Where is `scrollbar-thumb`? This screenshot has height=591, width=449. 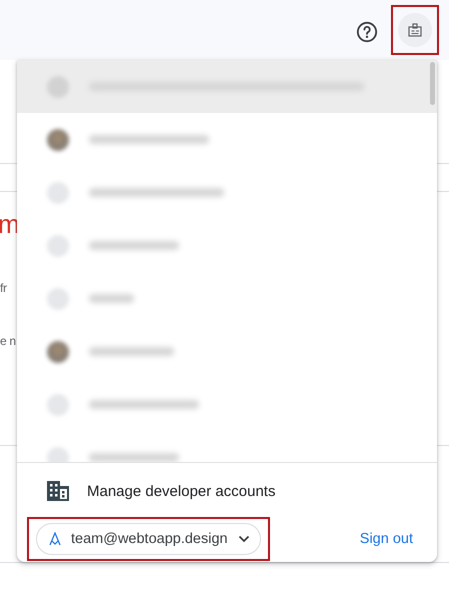 scrollbar-thumb is located at coordinates (432, 83).